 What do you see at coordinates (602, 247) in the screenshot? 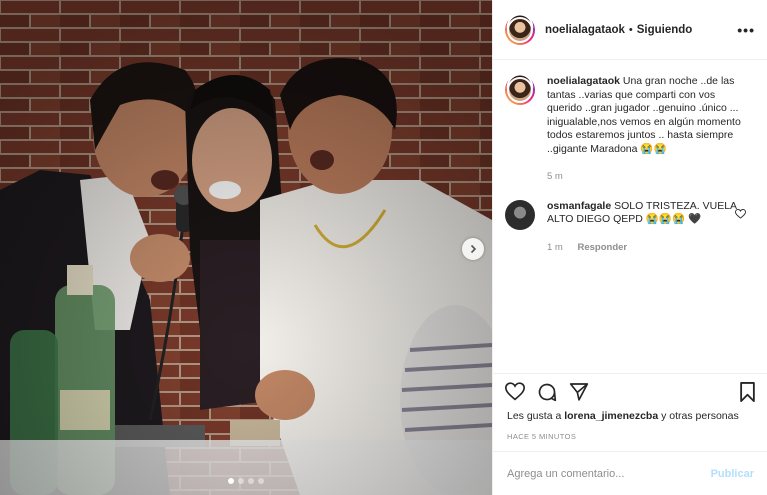
I see `reply-button: Responder` at bounding box center [602, 247].